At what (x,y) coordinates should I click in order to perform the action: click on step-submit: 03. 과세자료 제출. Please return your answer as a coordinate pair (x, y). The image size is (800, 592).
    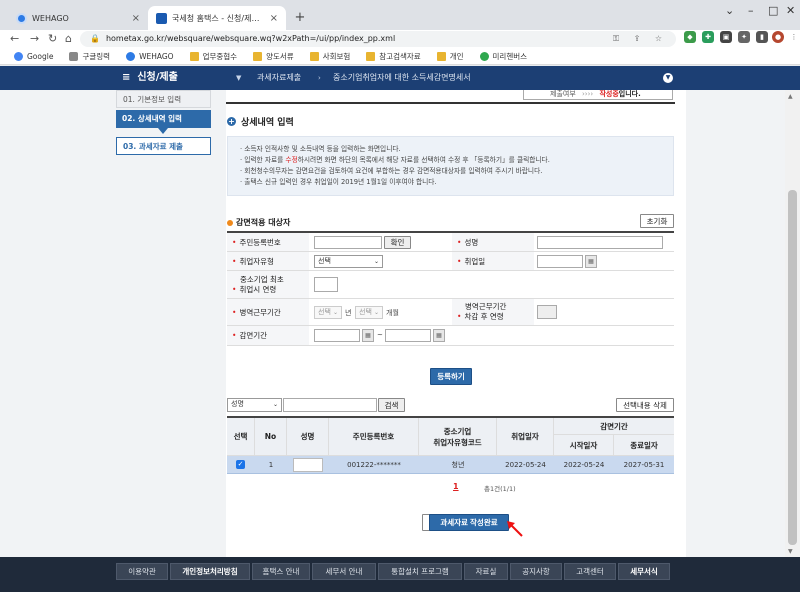
    Looking at the image, I should click on (163, 146).